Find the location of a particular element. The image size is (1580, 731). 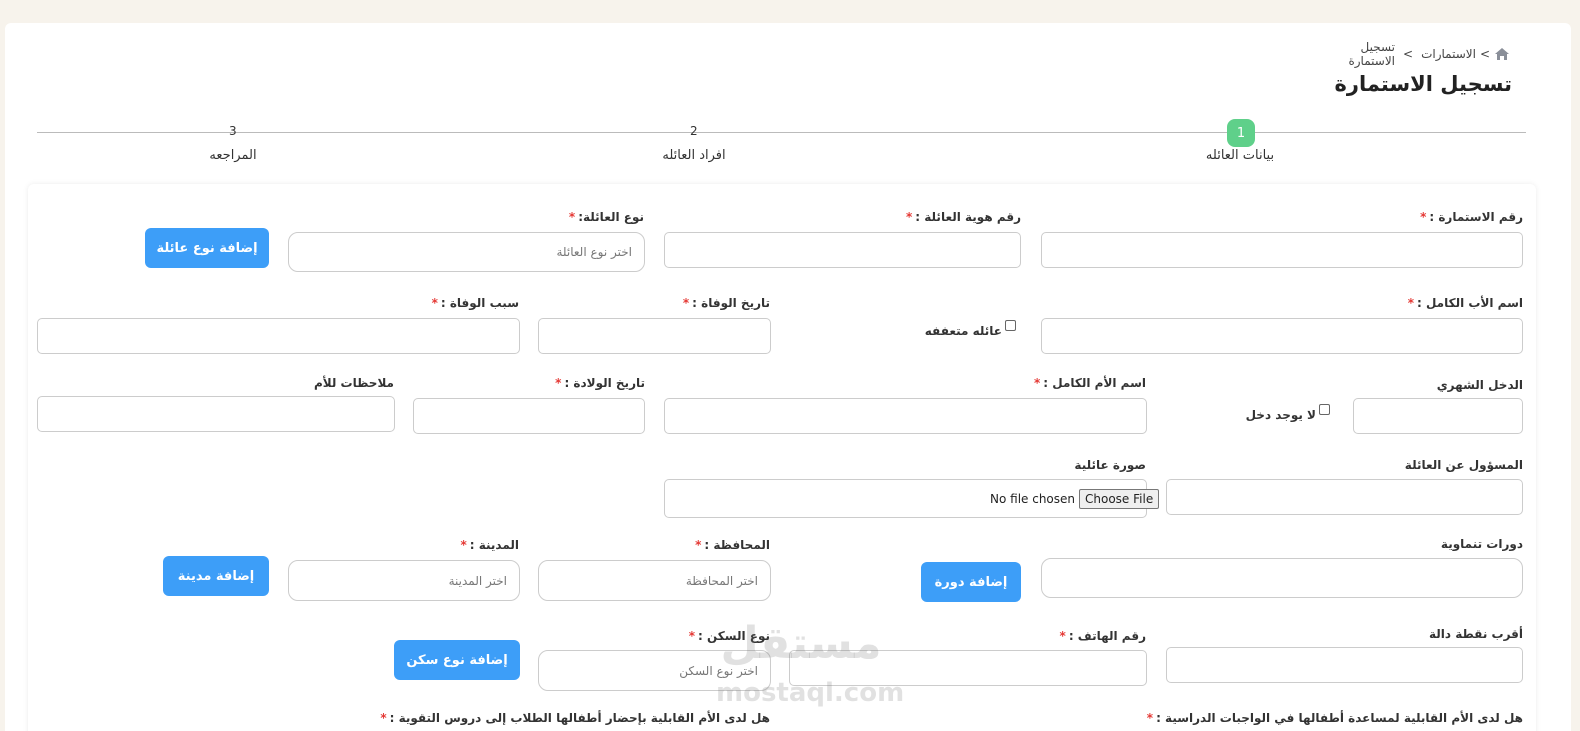

file-status: No file chosen is located at coordinates (1033, 499).